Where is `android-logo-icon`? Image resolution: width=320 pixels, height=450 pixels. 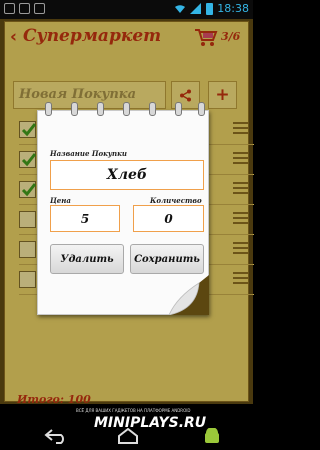
android-logo-icon is located at coordinates (212, 435).